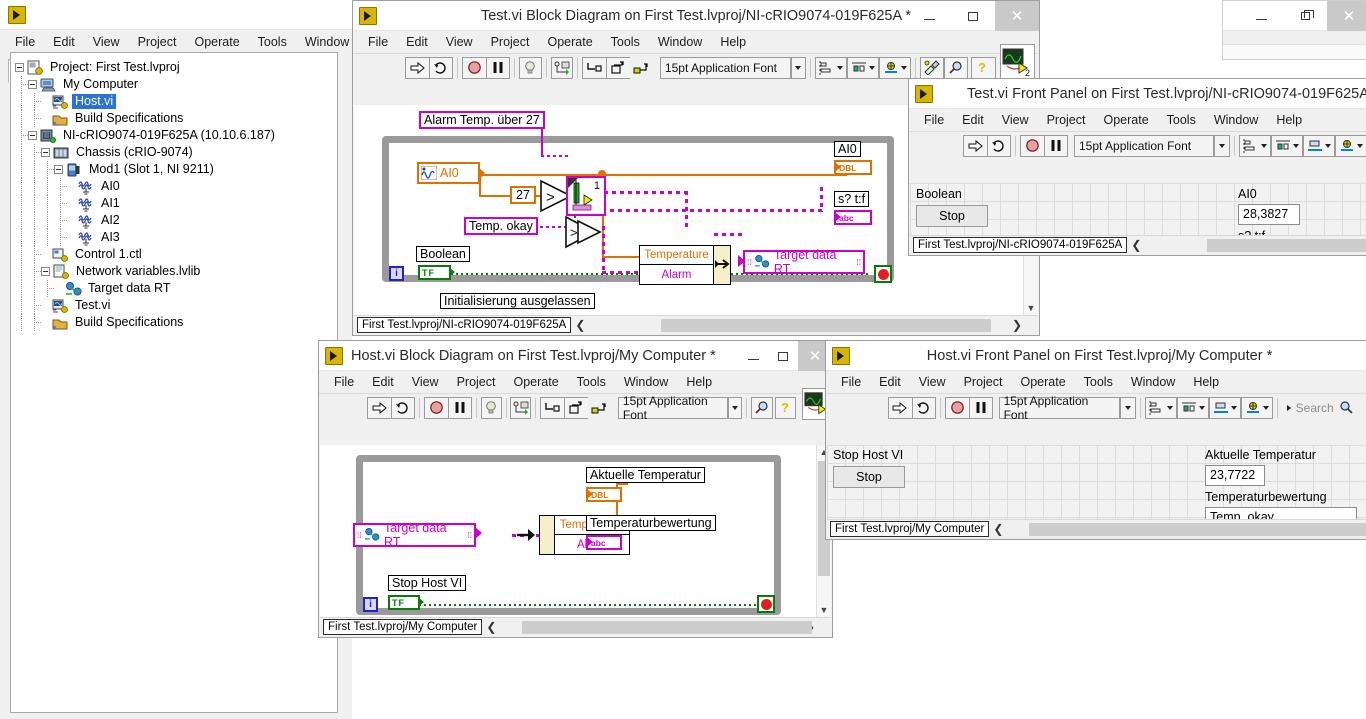 The image size is (1366, 719). I want to click on host-bd-statusbar: First Test.lvproj/My Computer ❮ ❯, so click(575, 626).